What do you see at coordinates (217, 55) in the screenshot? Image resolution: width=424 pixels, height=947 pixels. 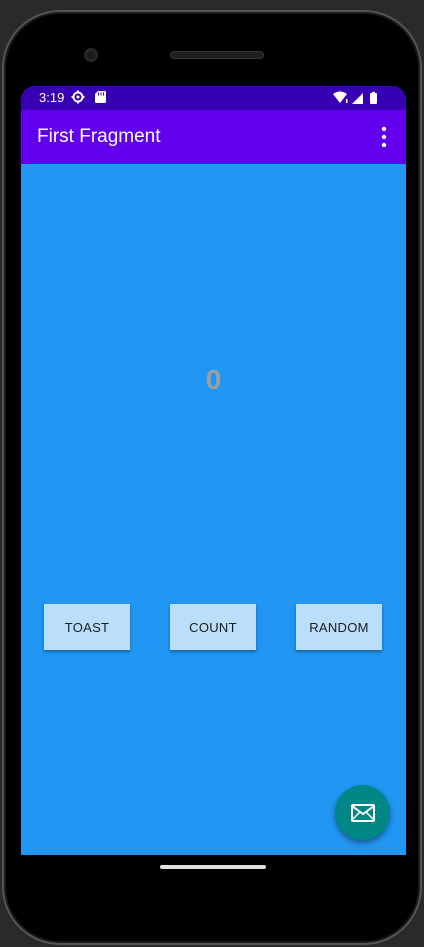 I see `earpiece-speaker` at bounding box center [217, 55].